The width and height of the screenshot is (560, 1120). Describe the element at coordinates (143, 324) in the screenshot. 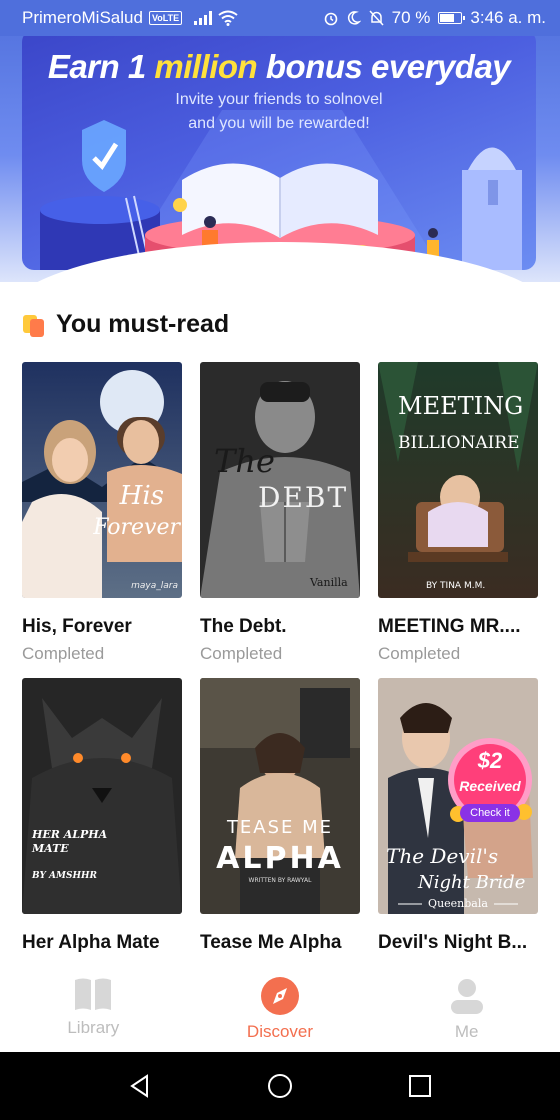

I see `section-title: You must-read` at that location.